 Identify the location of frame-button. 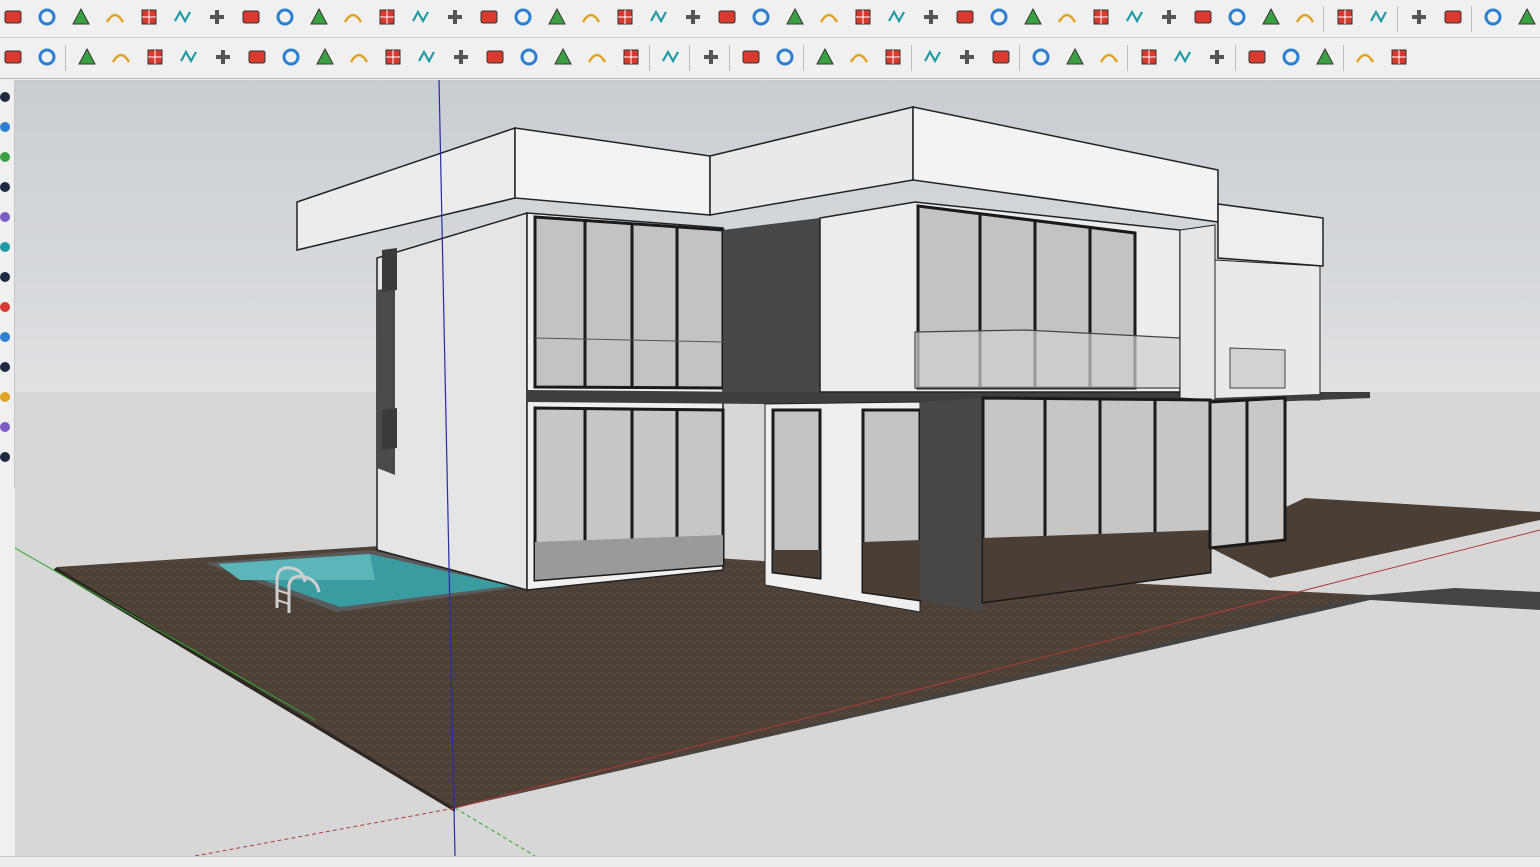
(1101, 19).